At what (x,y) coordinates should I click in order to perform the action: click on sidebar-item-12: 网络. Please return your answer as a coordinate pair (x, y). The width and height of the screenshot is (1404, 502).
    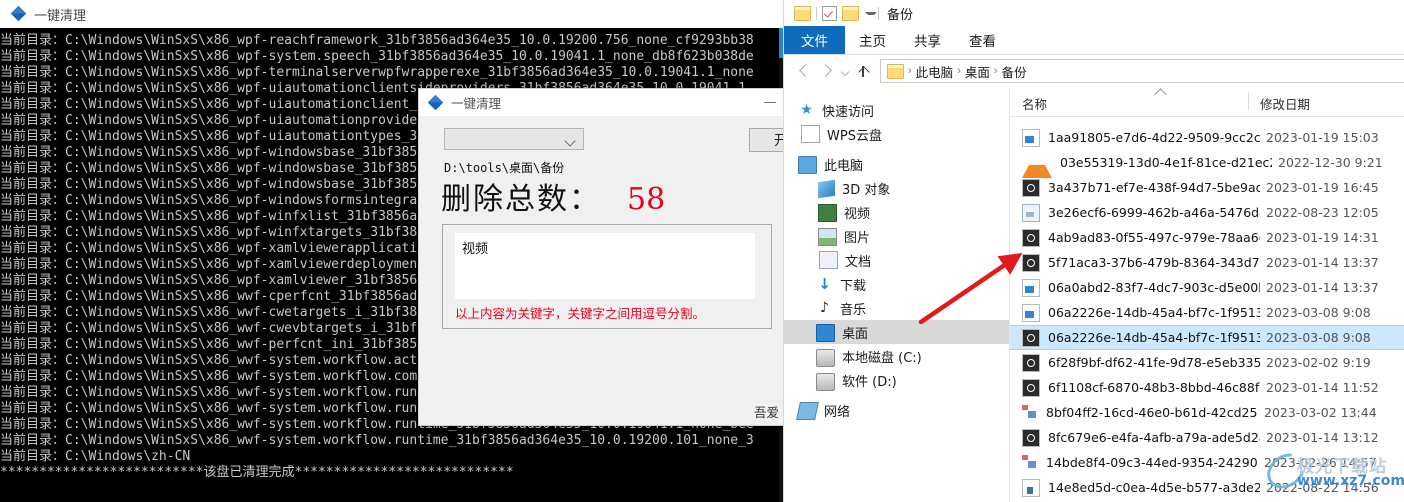
    Looking at the image, I should click on (896, 410).